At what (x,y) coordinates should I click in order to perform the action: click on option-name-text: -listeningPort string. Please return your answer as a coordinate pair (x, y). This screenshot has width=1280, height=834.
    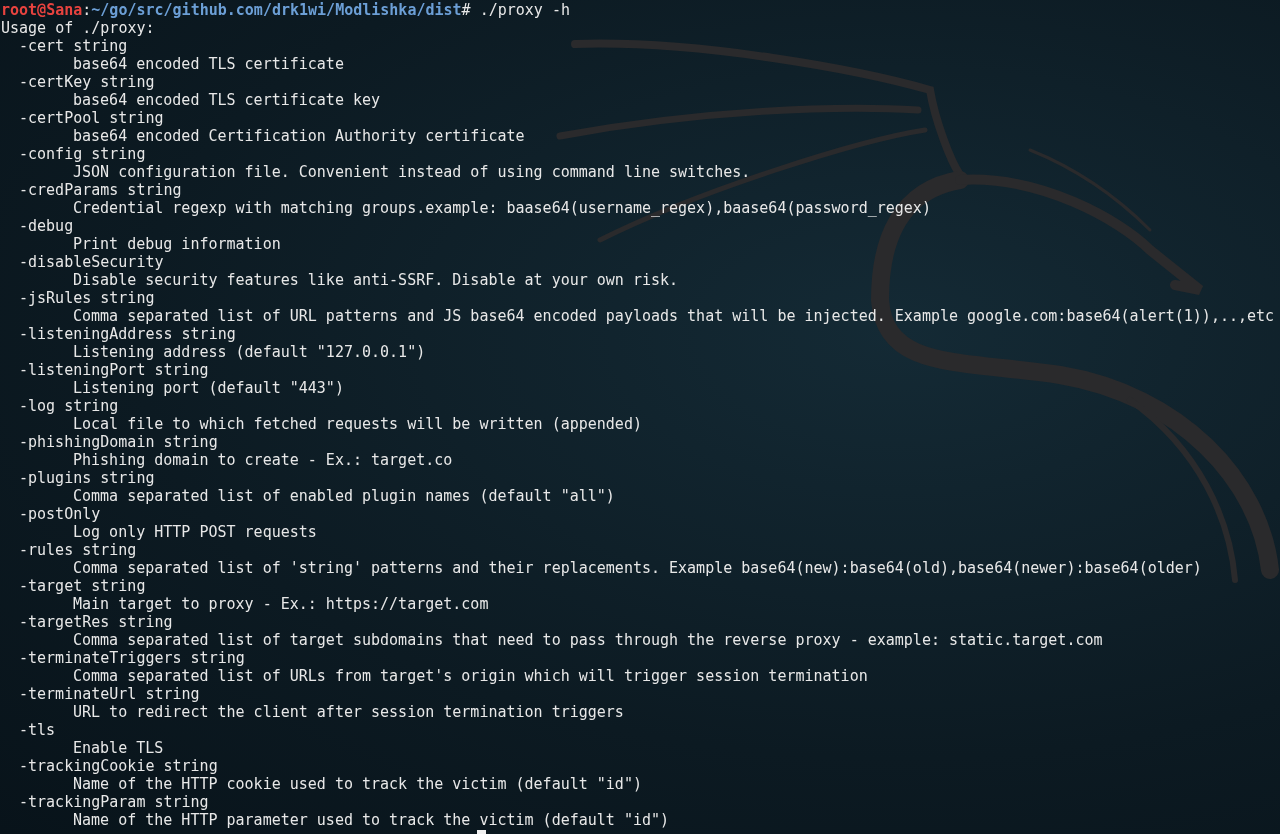
    Looking at the image, I should click on (114, 370).